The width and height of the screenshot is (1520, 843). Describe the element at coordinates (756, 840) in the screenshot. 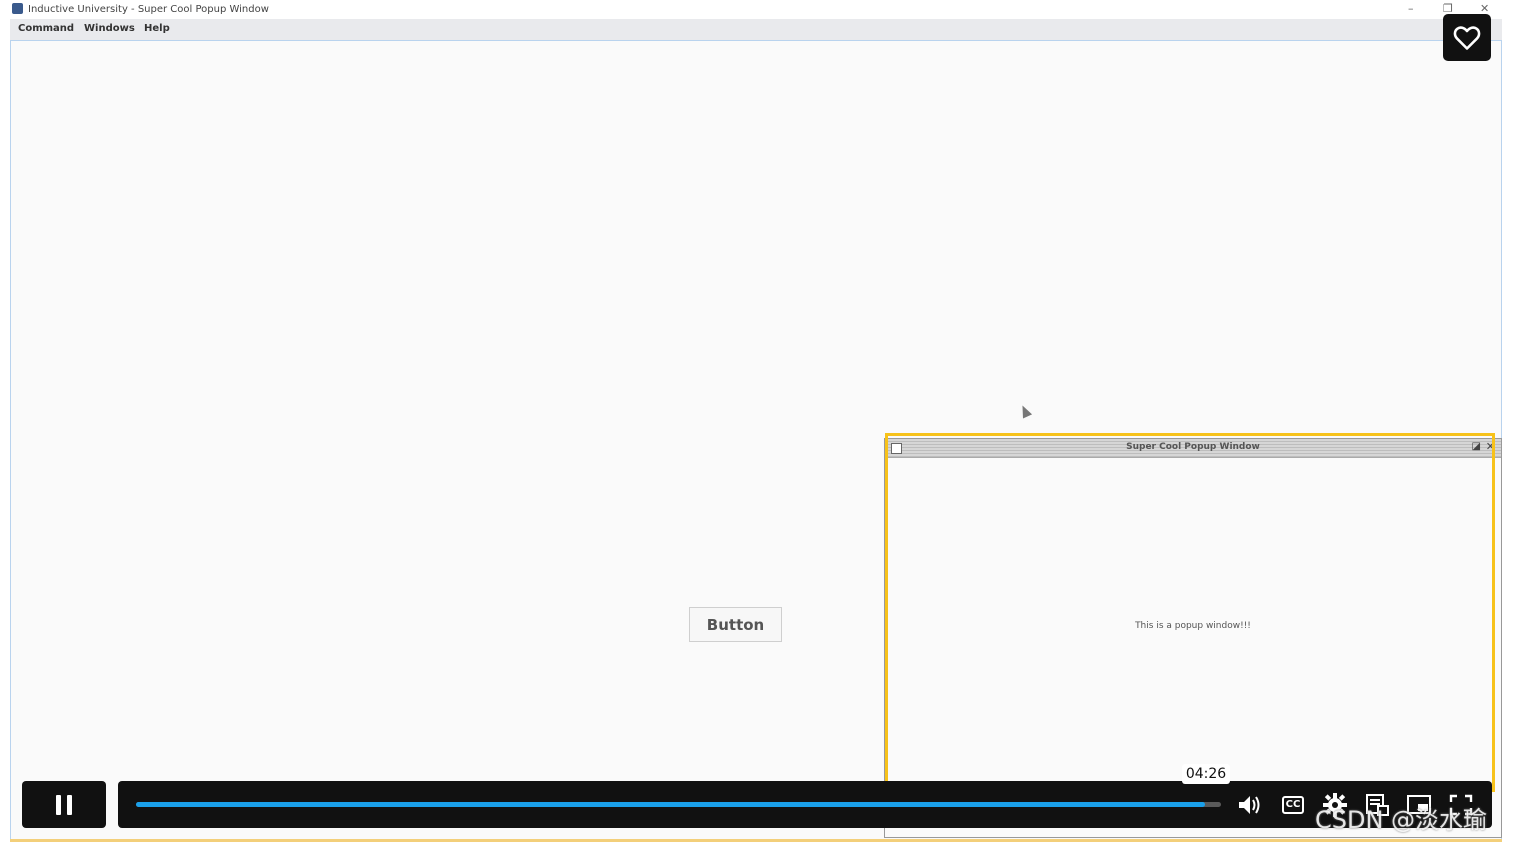

I see `bottom-highlight-strip` at that location.